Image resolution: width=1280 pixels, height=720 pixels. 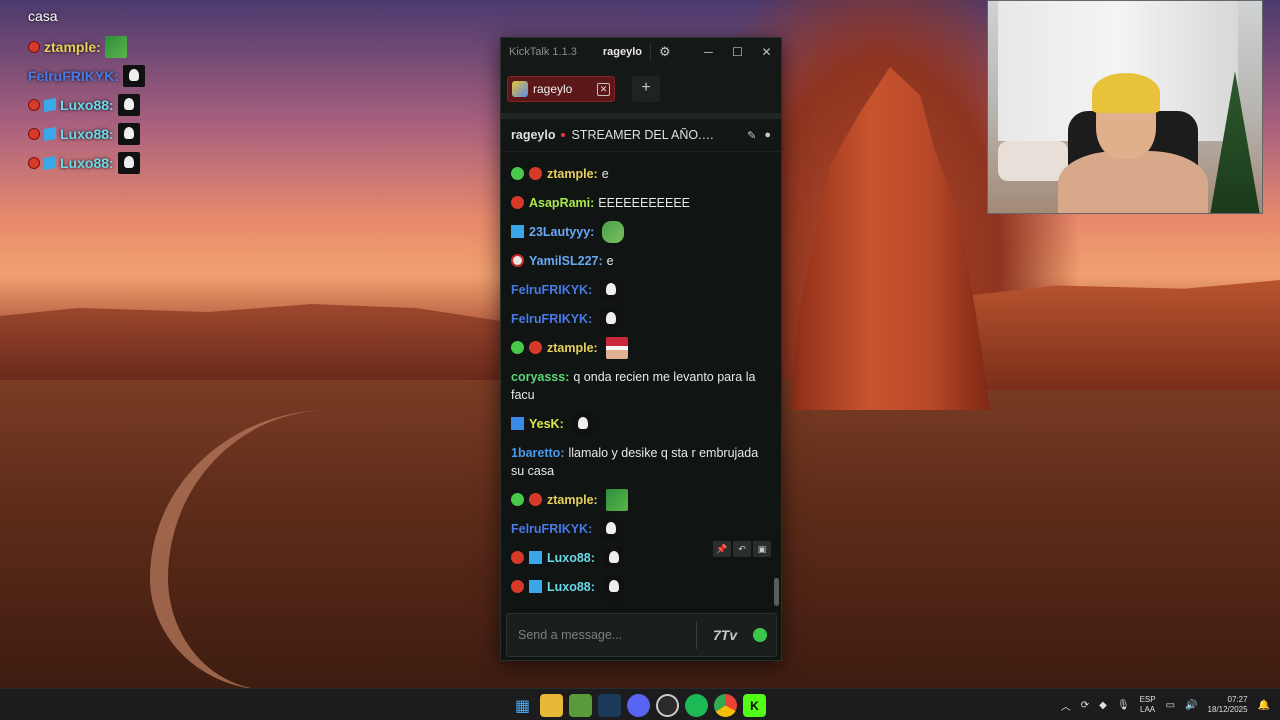 I want to click on tab-close-icon: ✕, so click(x=603, y=89).